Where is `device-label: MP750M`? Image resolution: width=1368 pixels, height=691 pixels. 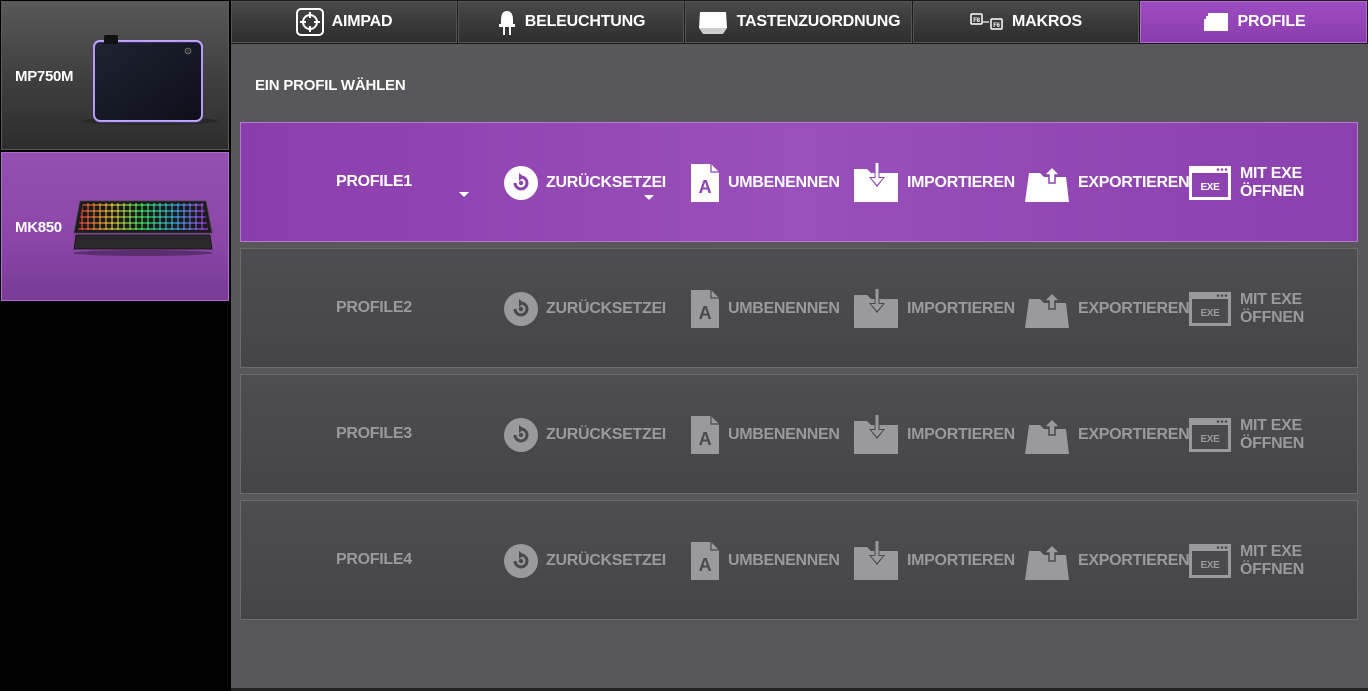 device-label: MP750M is located at coordinates (44, 76).